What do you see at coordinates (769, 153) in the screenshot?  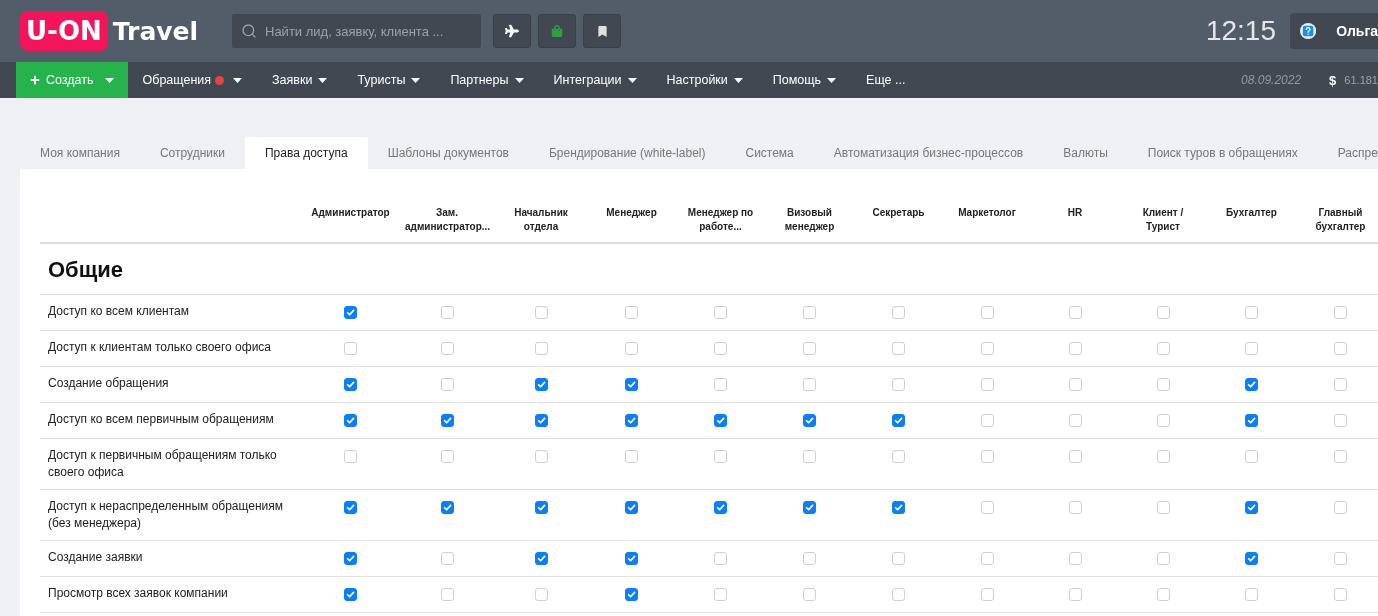 I see `settings-tab: Система` at bounding box center [769, 153].